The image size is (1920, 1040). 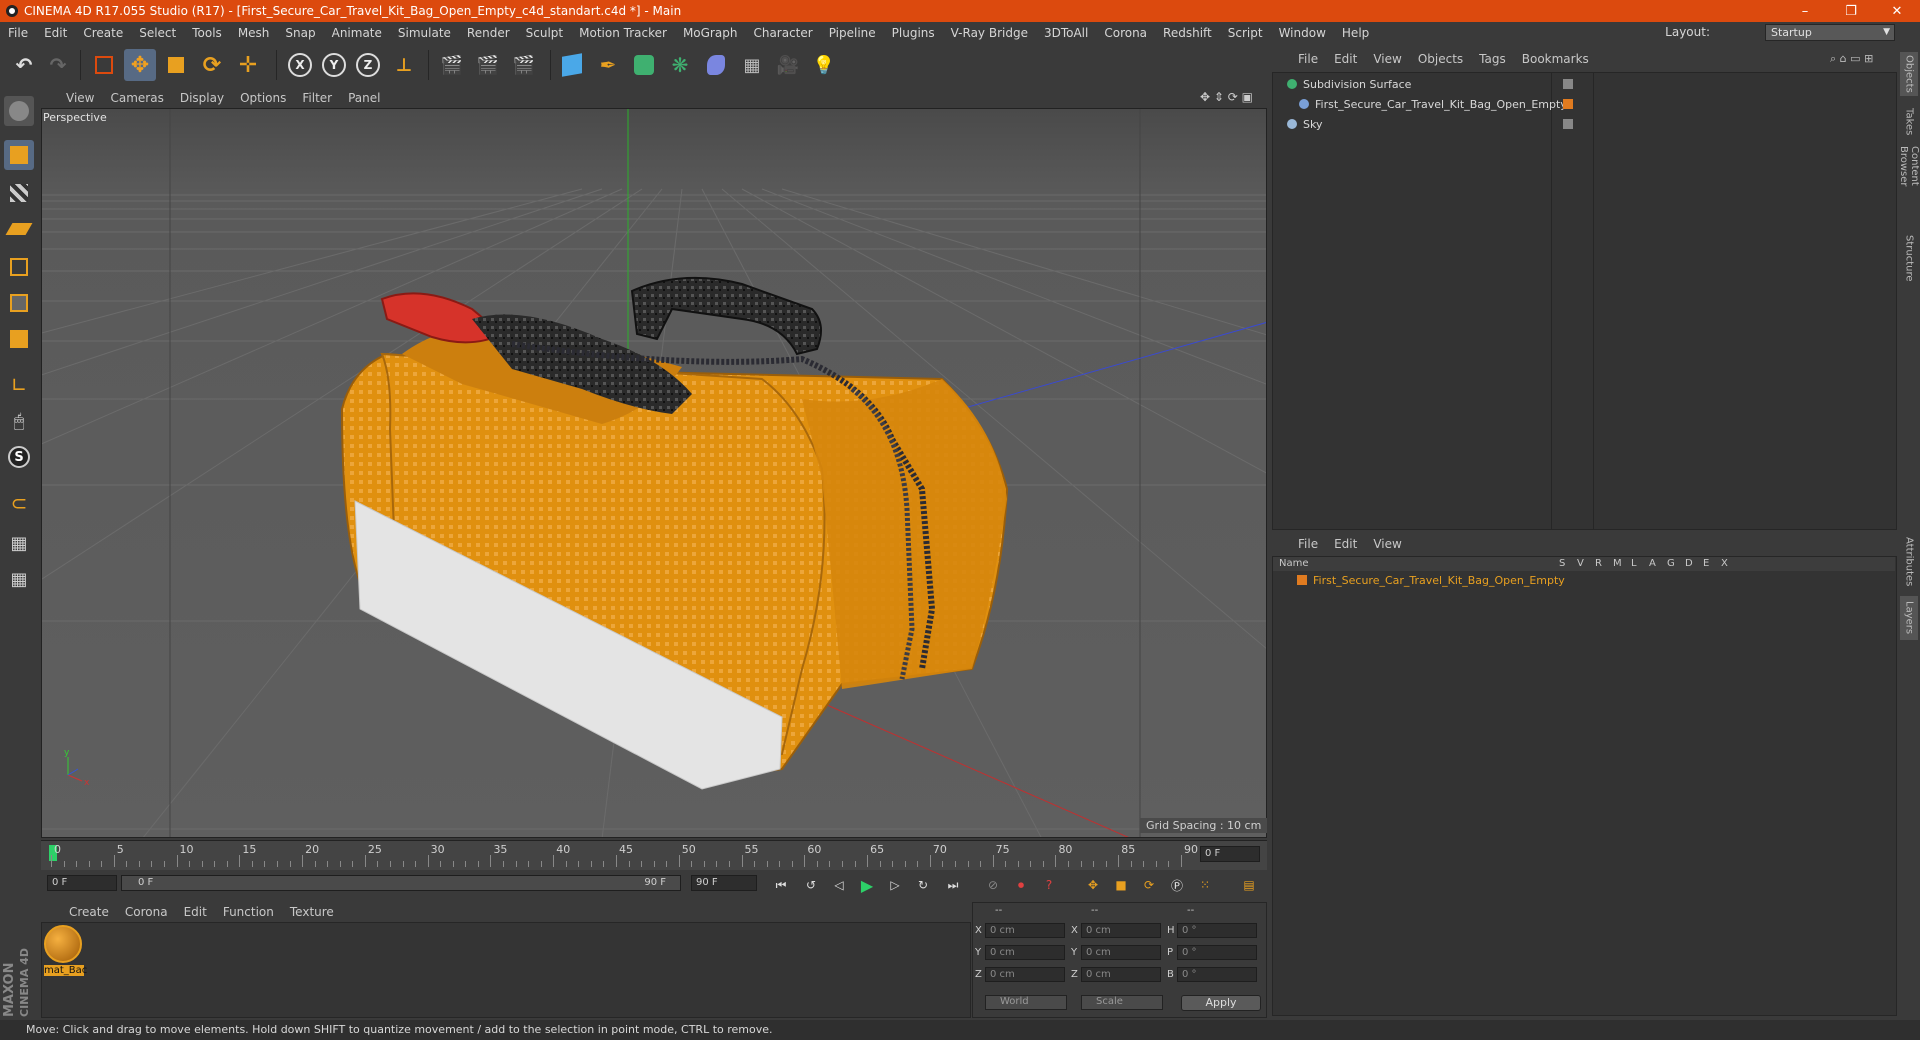 I want to click on add-light-button: 💡, so click(x=824, y=65).